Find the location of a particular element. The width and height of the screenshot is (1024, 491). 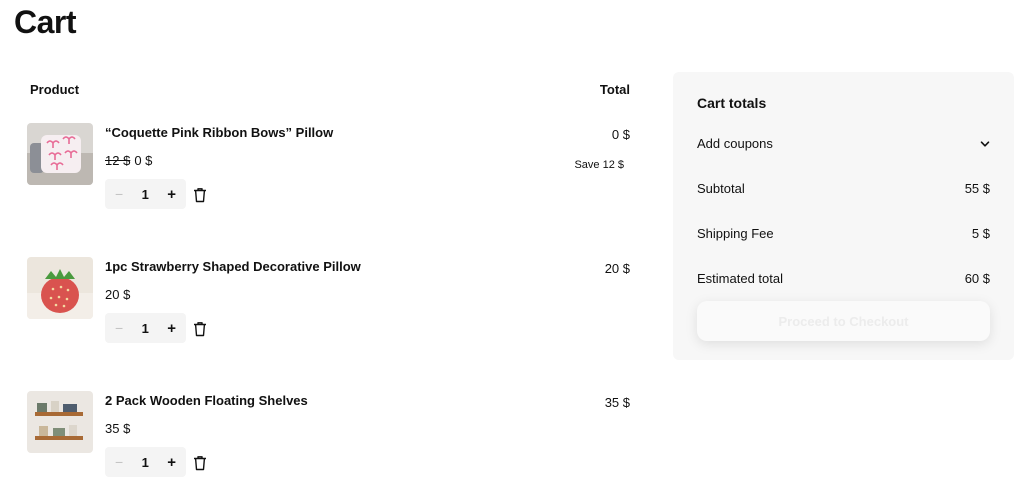

subtotal-value: 55 $ is located at coordinates (977, 188).